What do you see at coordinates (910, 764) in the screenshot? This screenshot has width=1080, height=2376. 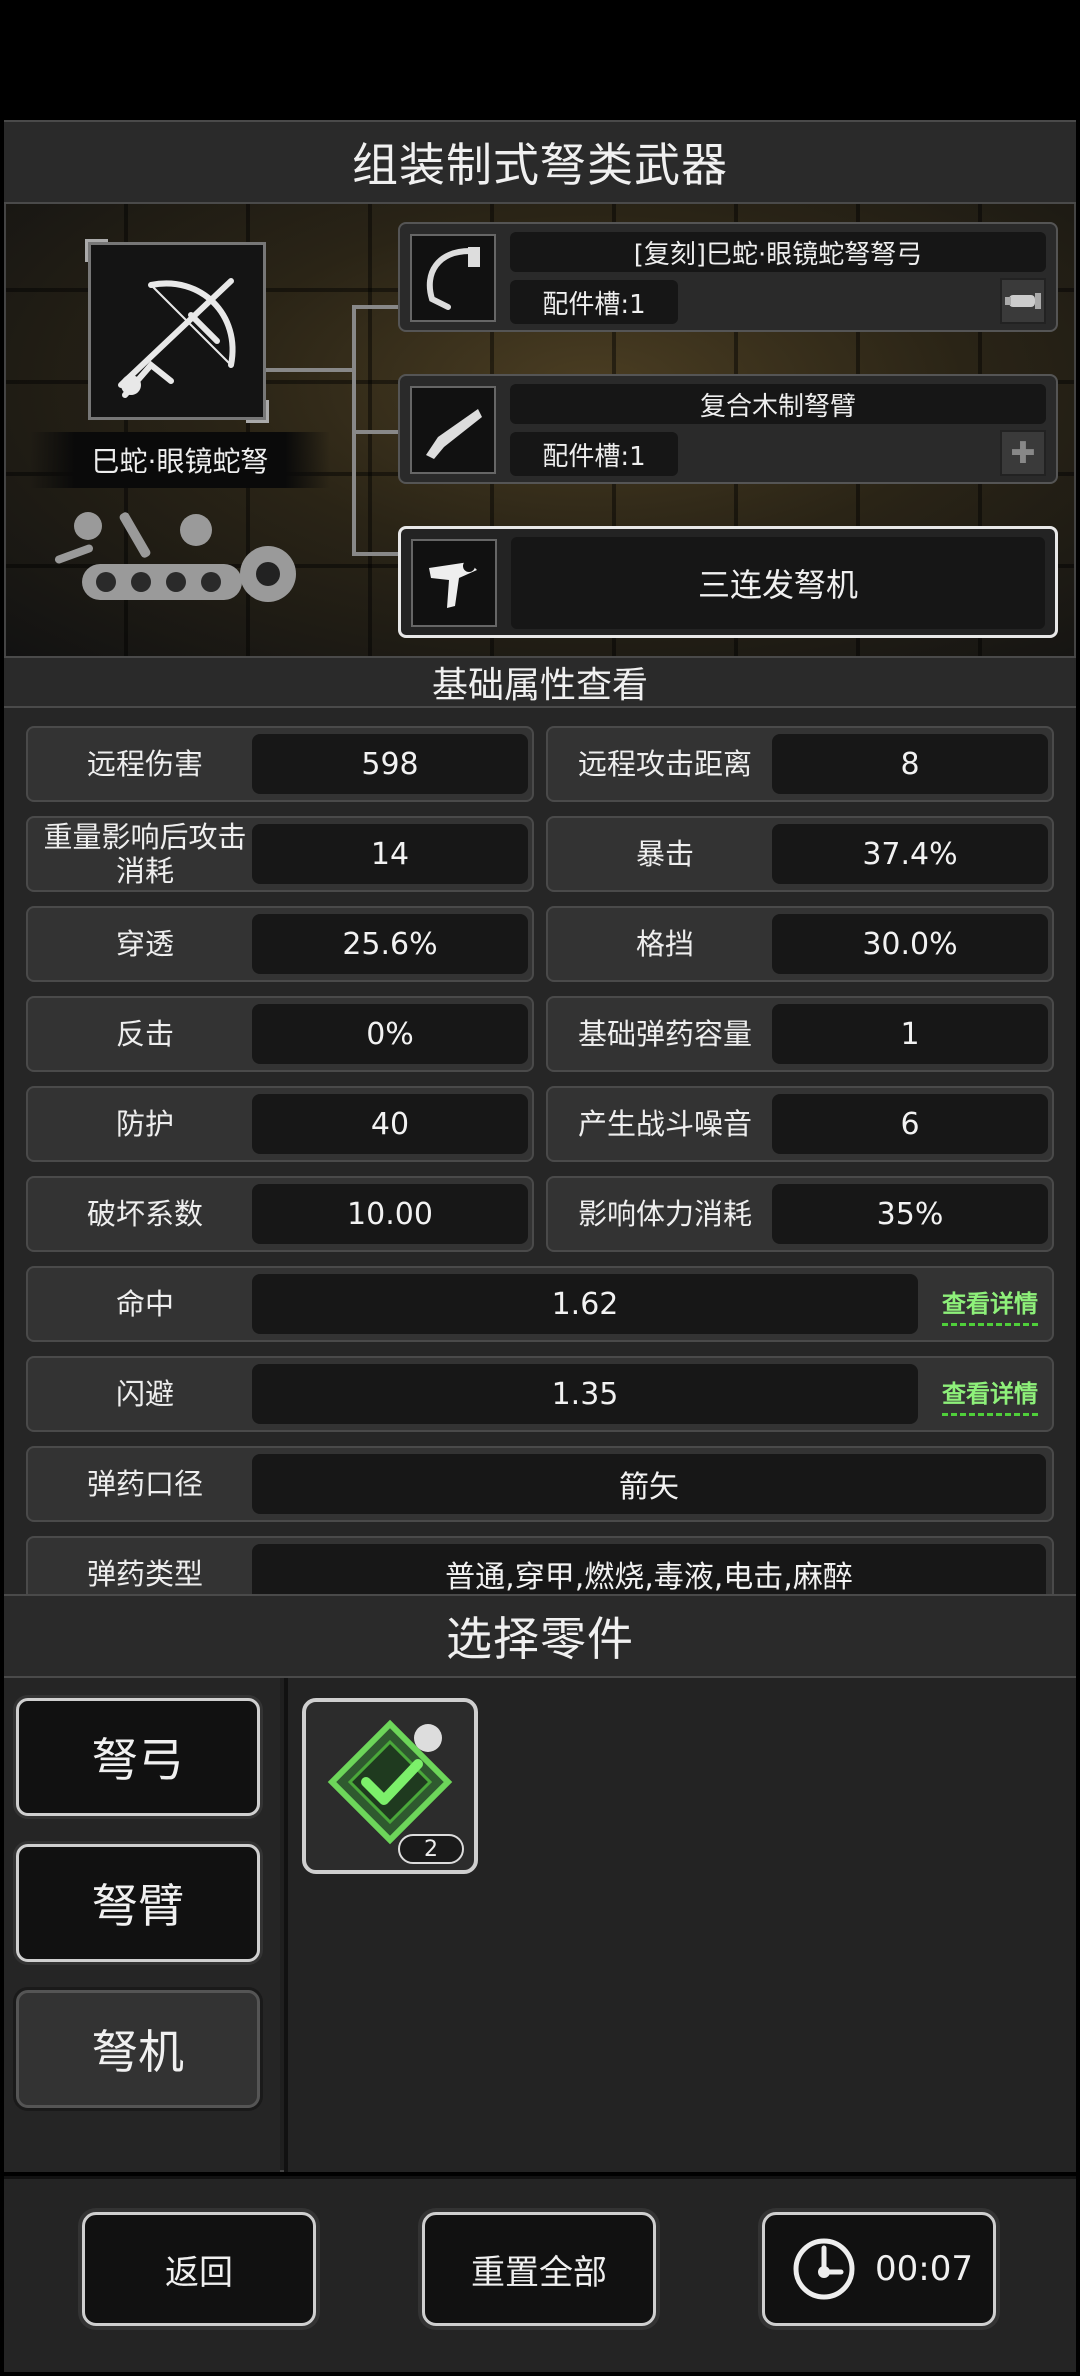 I see `stat-value: 8` at bounding box center [910, 764].